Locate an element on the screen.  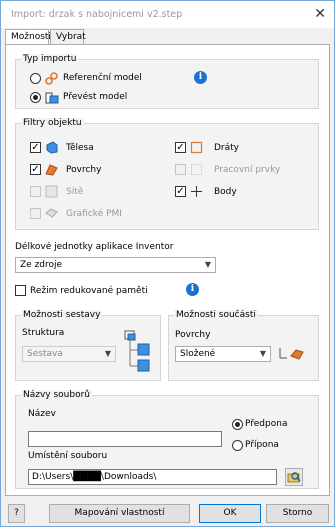
cancel-button: Storno is located at coordinates (297, 513).